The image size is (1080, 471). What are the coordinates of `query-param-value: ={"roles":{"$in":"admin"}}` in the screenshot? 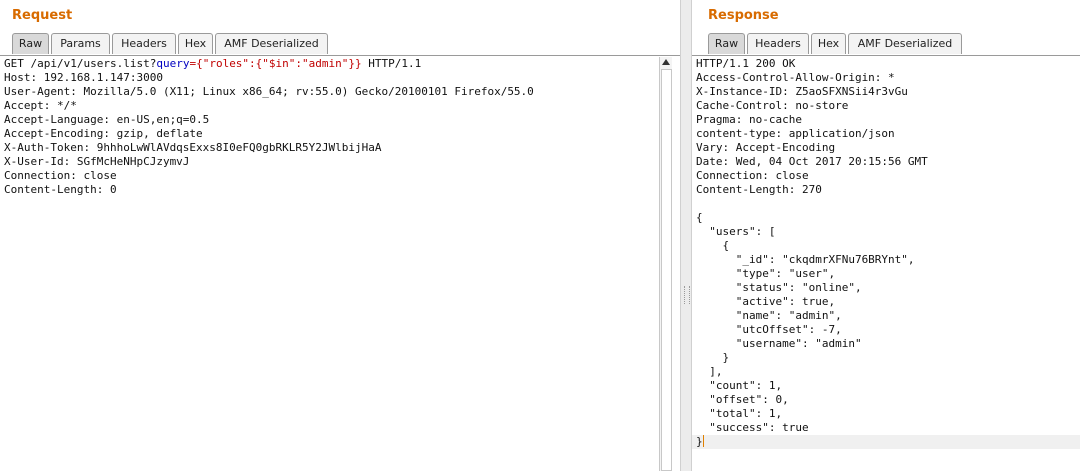 It's located at (275, 63).